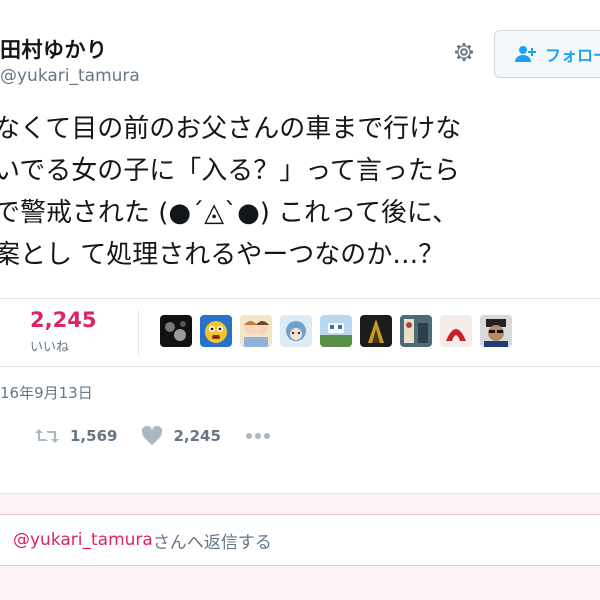 The height and width of the screenshot is (600, 600). What do you see at coordinates (229, 213) in the screenshot?
I see `tweet-line: で警戒された (●´◬`●) これって後に、` at bounding box center [229, 213].